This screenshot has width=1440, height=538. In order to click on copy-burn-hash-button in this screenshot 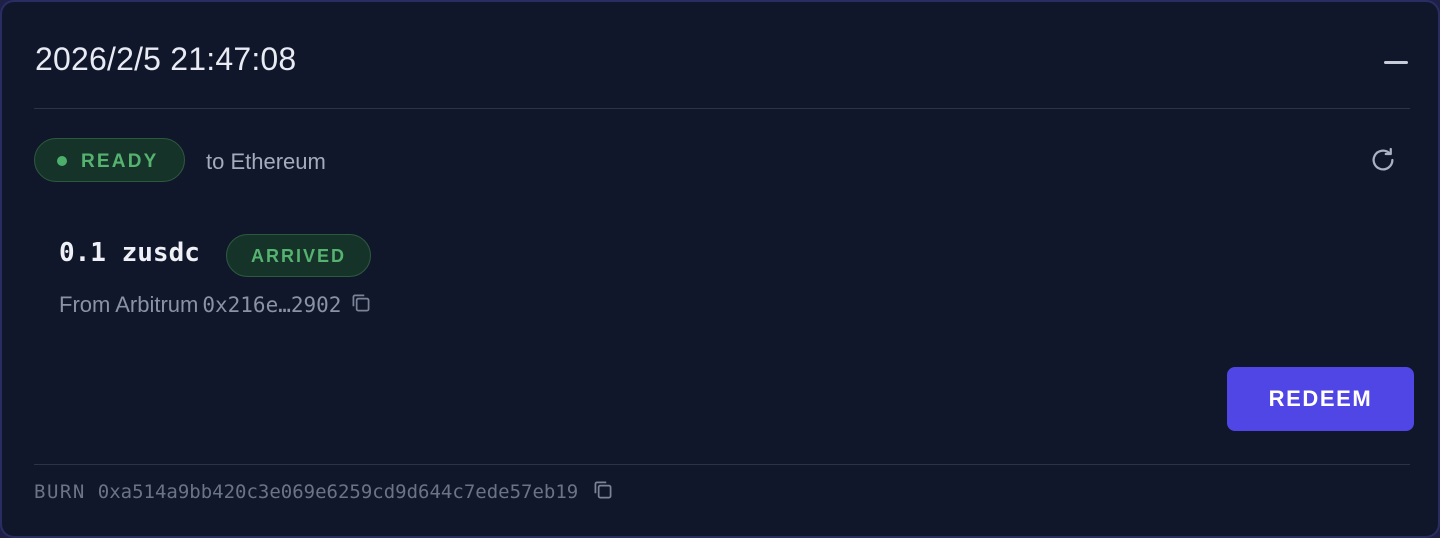, I will do `click(603, 492)`.